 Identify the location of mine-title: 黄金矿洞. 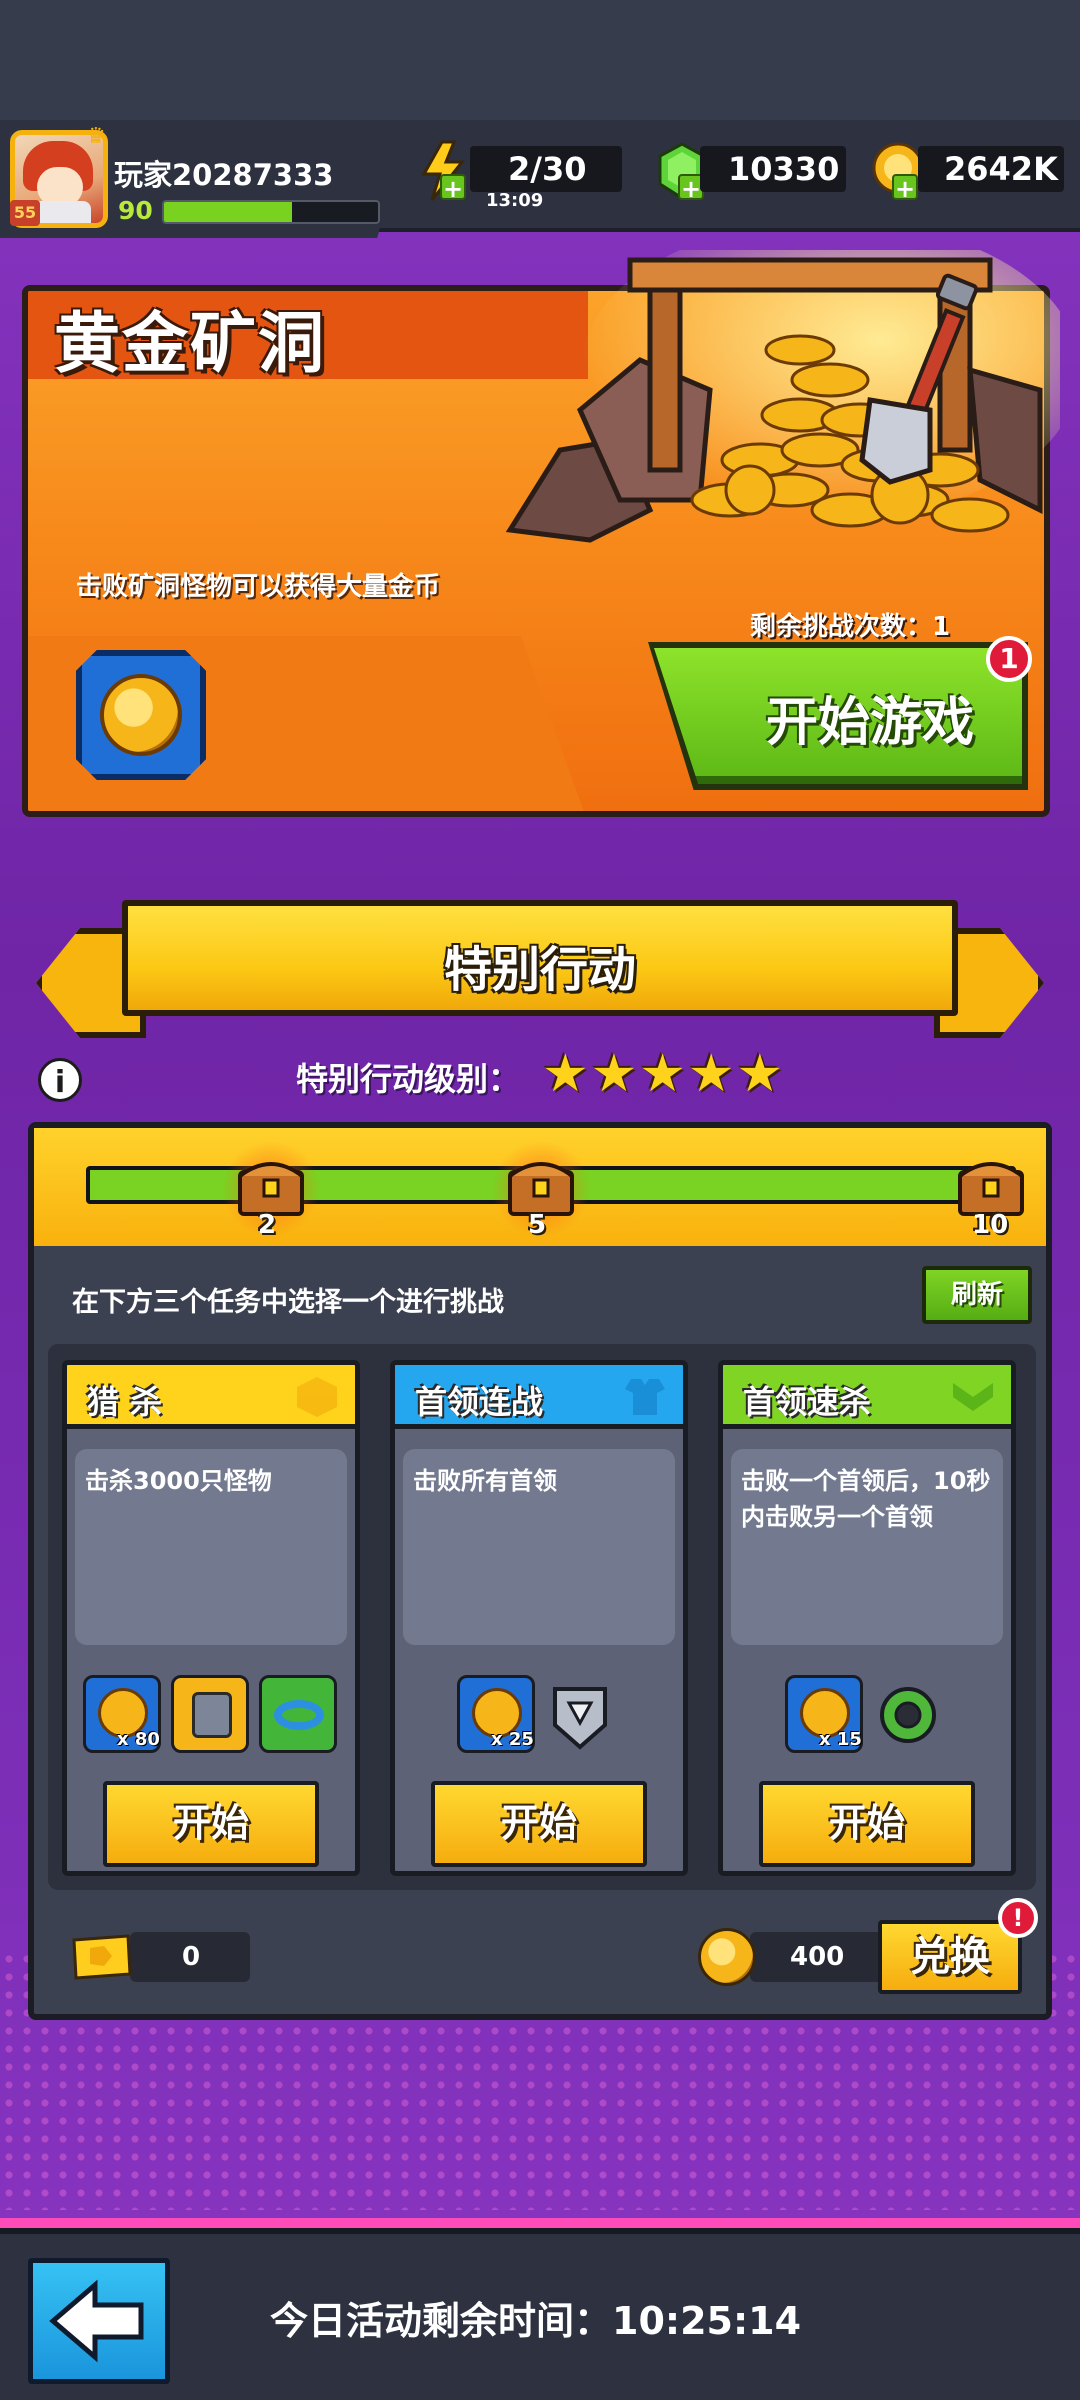
(190, 343).